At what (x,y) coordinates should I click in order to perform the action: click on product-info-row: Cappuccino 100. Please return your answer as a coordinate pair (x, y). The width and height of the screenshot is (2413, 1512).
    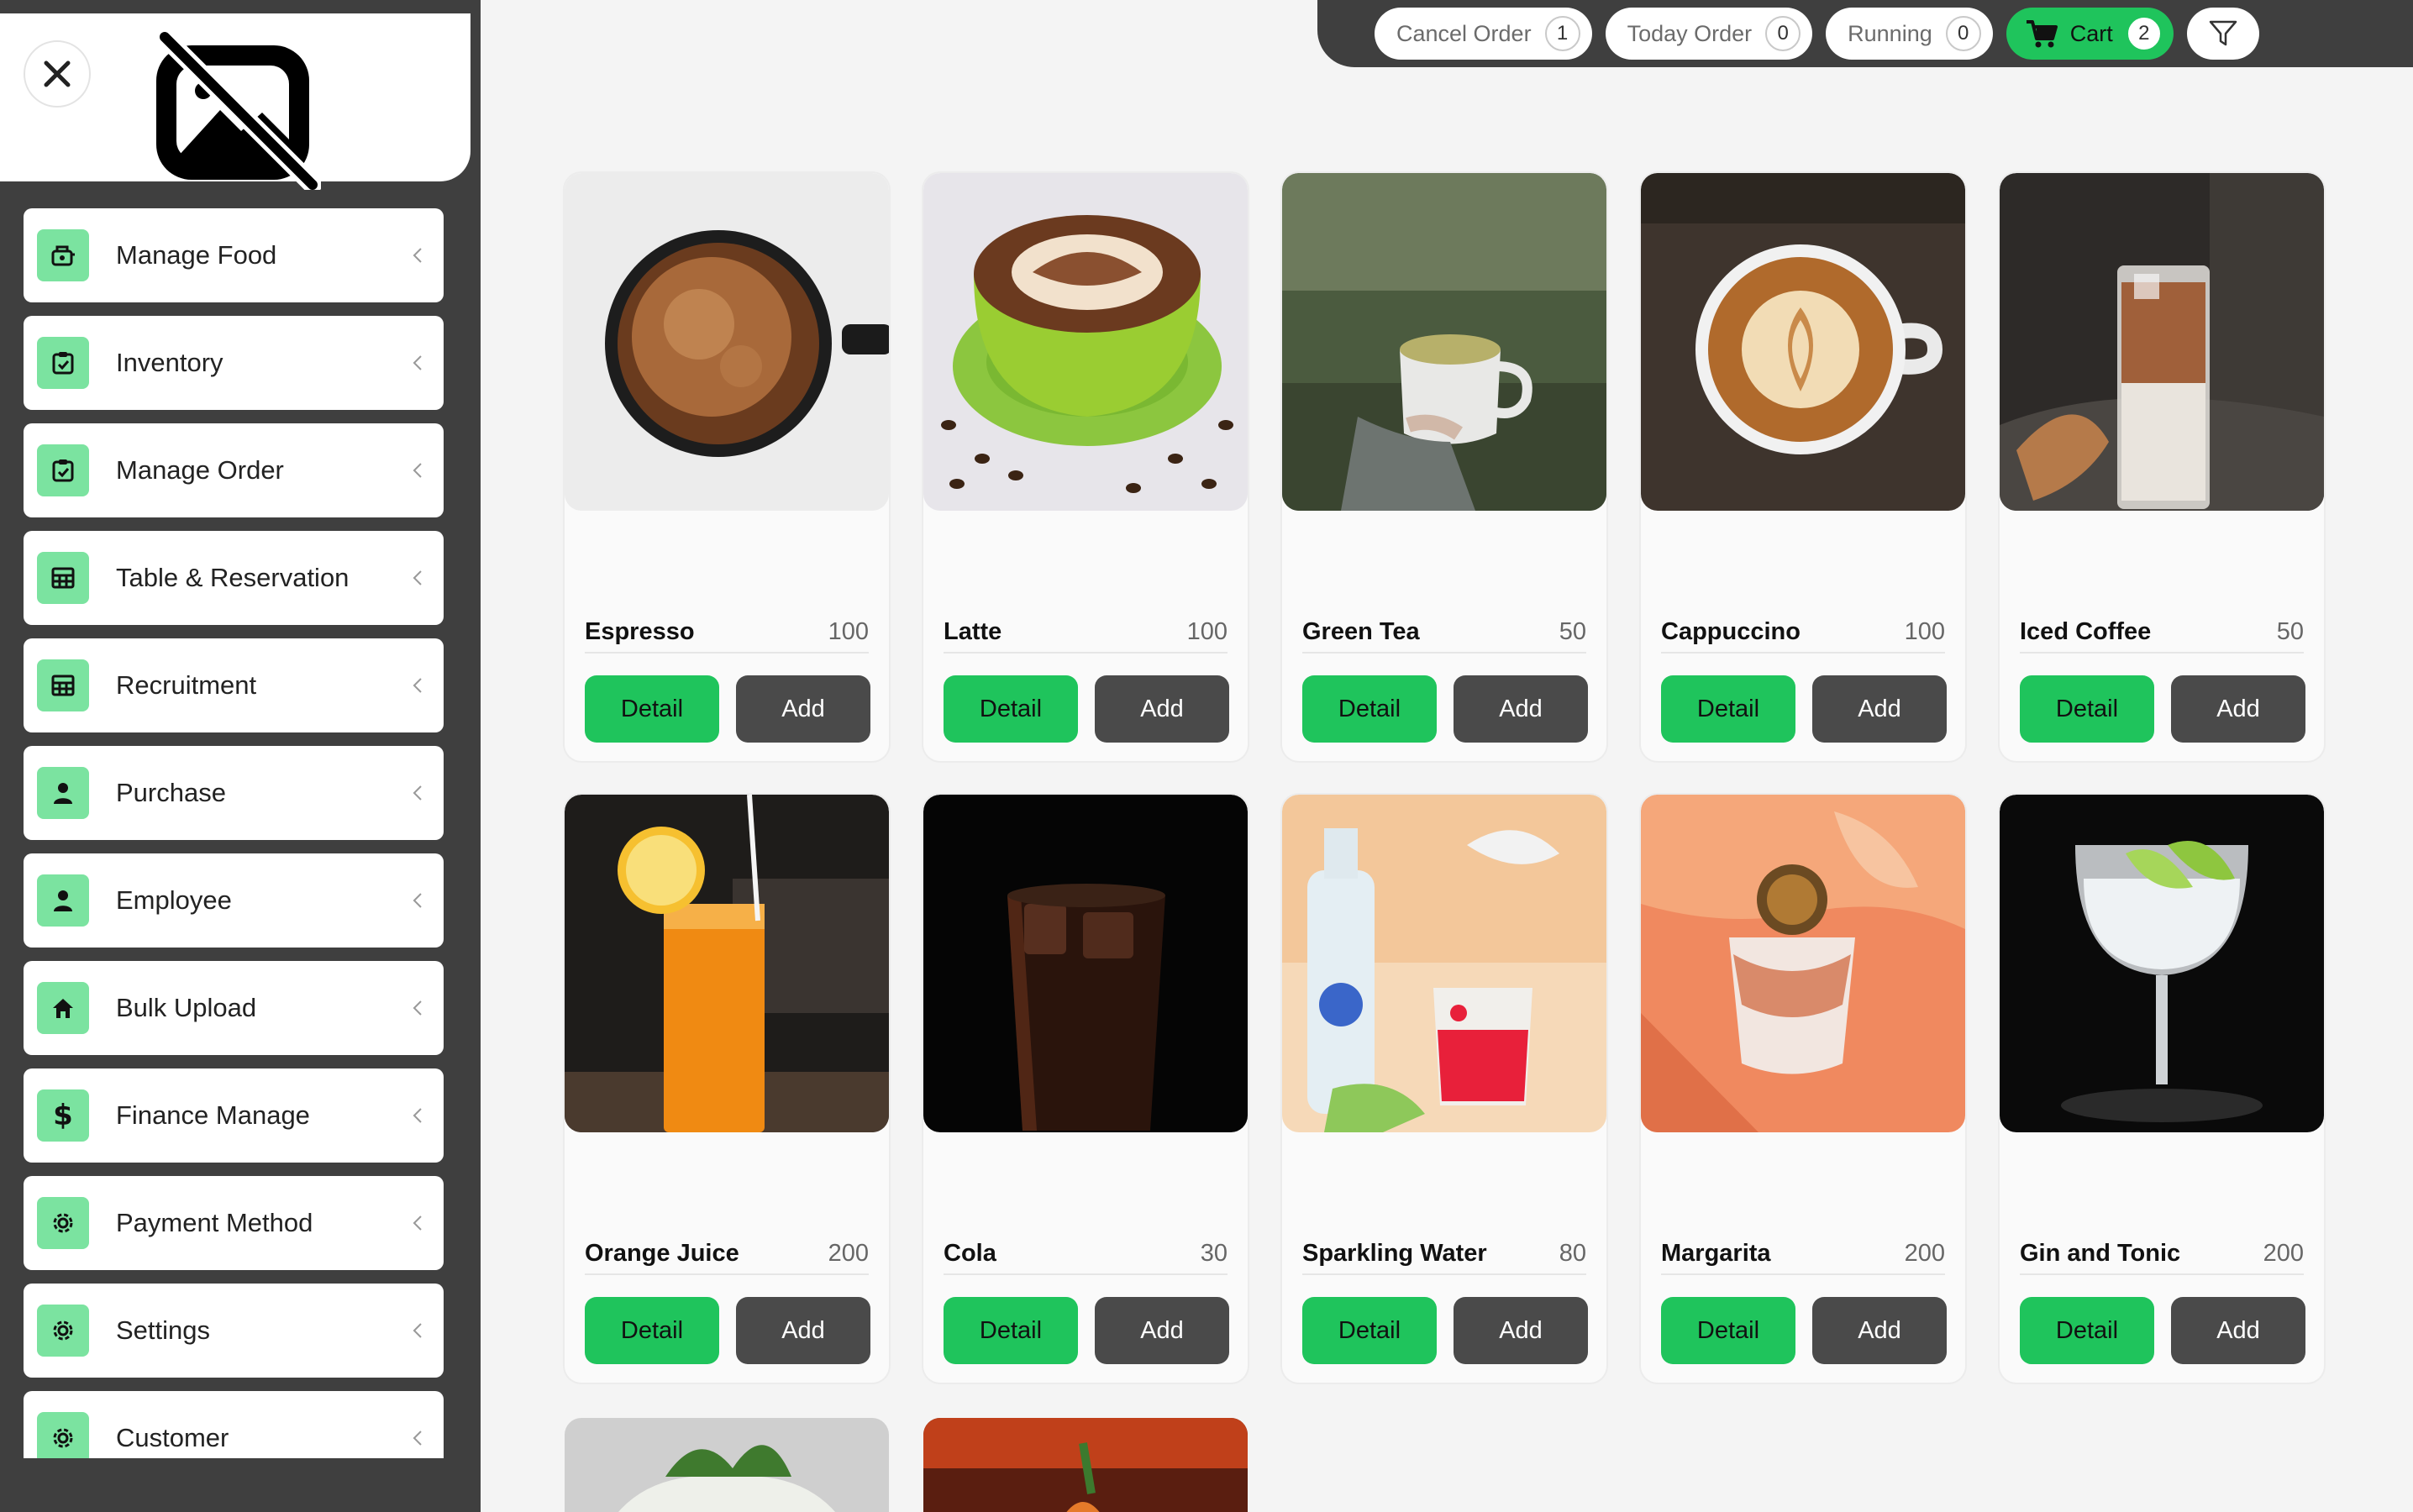
    Looking at the image, I should click on (1803, 633).